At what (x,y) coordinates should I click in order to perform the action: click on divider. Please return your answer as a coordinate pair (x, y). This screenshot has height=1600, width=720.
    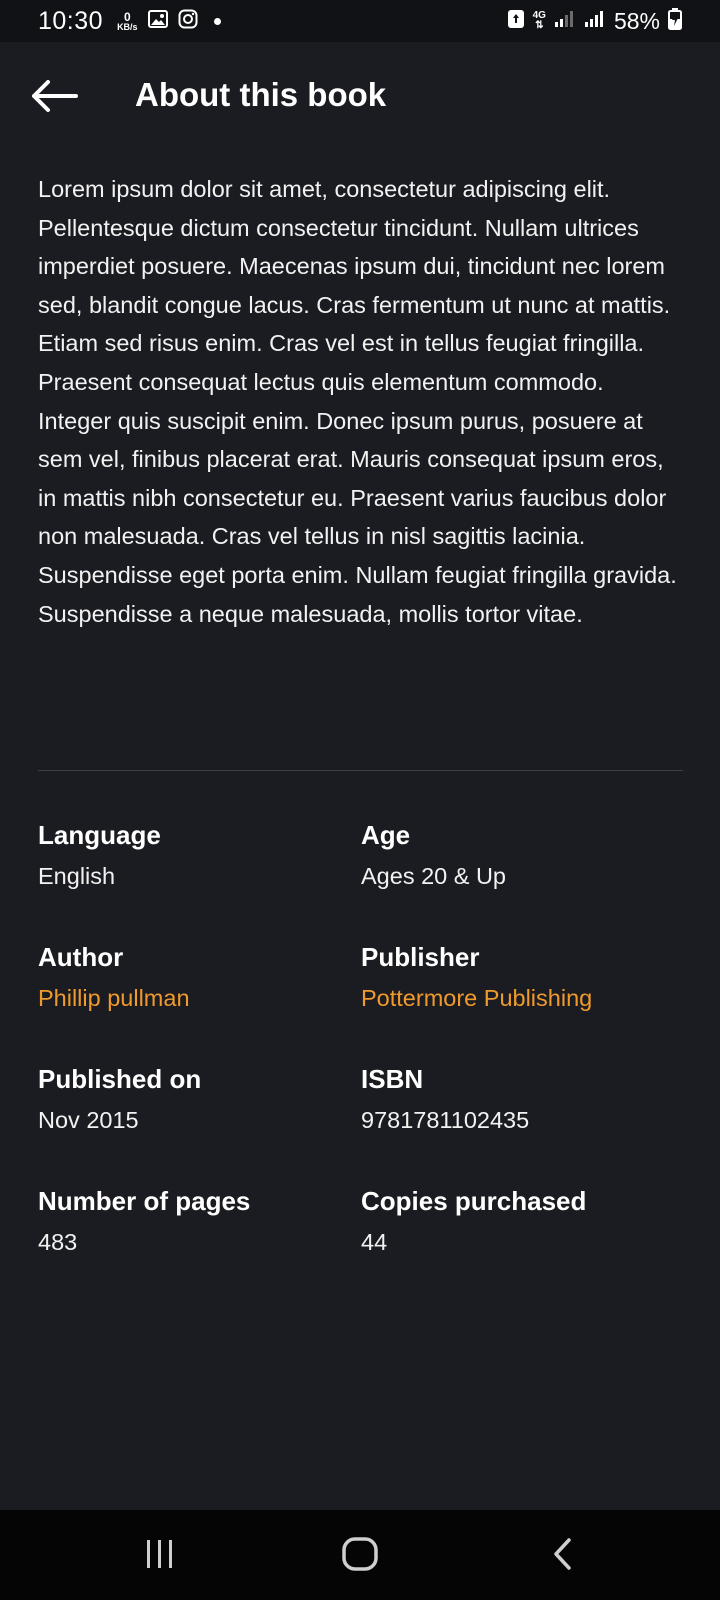
    Looking at the image, I should click on (360, 770).